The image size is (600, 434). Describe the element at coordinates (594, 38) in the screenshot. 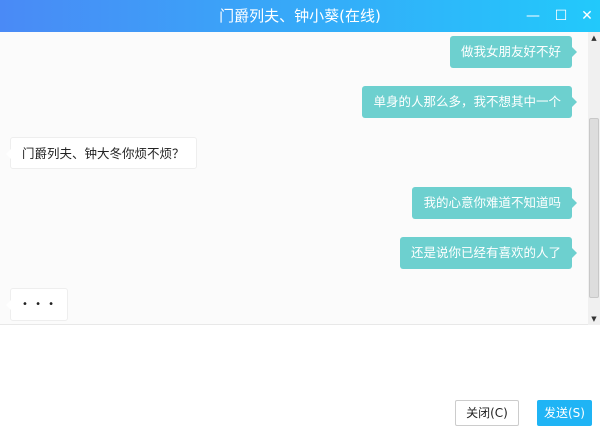

I see `scroll-up-icon: ▲` at that location.